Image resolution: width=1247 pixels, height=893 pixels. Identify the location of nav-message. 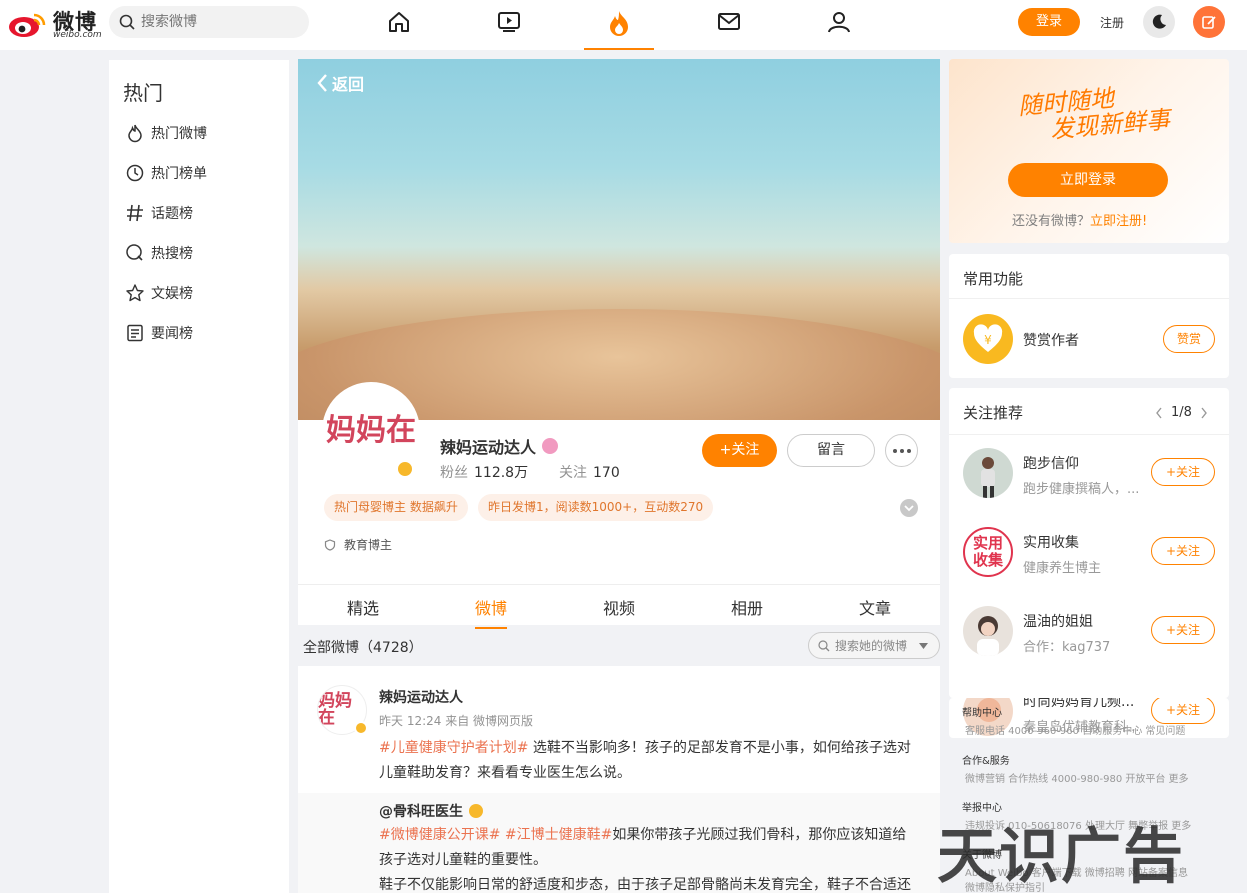
(729, 28).